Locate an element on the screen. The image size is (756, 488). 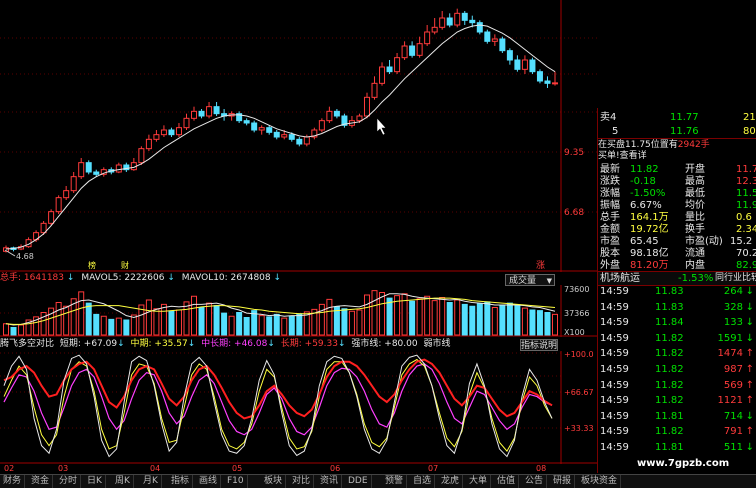
event-tag-bang: 榜 is located at coordinates (92, 265).